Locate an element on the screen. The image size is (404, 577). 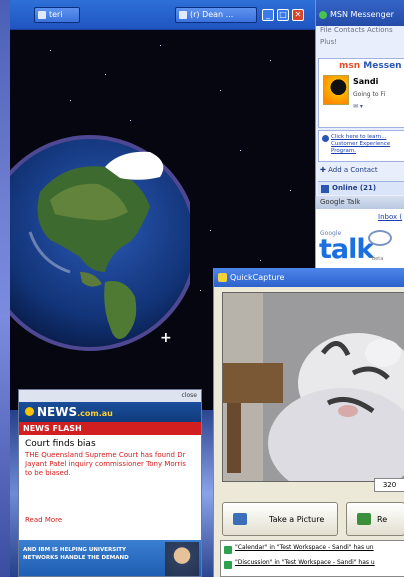
add-contact-link: ✚ Add a Contact is located at coordinates (349, 170).